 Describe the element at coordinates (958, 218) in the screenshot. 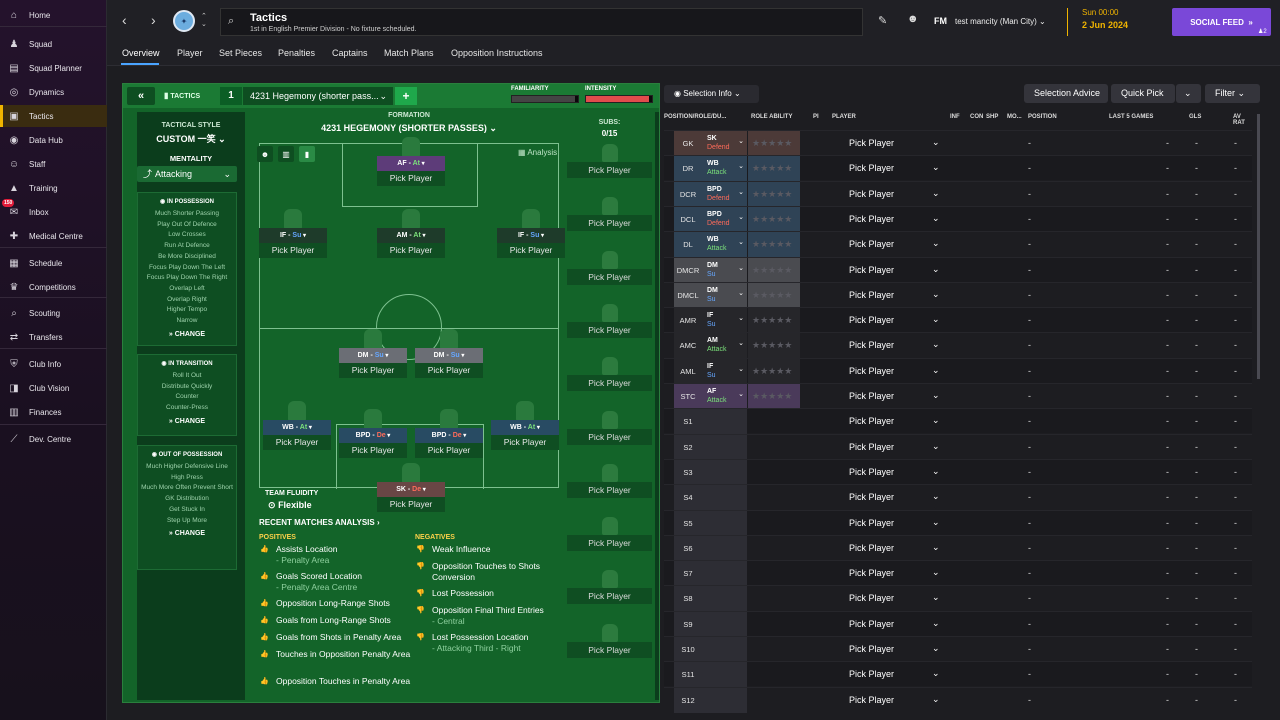

I see `table-row: DCL BPD Defend ⌄ ★★★★★ Pick Player ⌄ - - - -` at that location.